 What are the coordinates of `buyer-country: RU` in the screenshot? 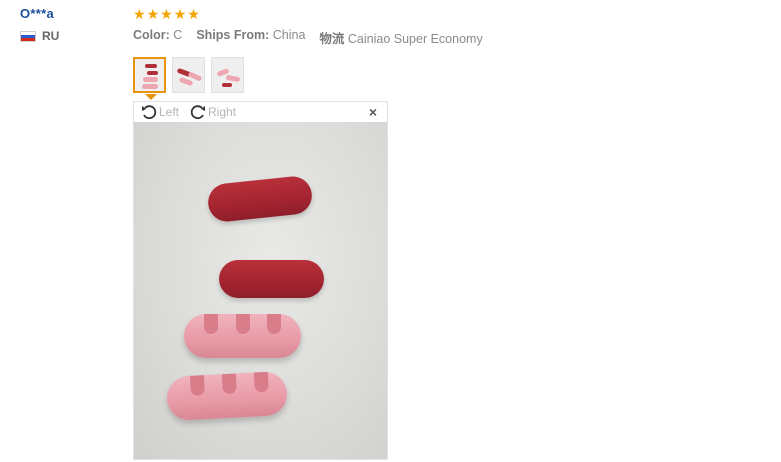 It's located at (39, 36).